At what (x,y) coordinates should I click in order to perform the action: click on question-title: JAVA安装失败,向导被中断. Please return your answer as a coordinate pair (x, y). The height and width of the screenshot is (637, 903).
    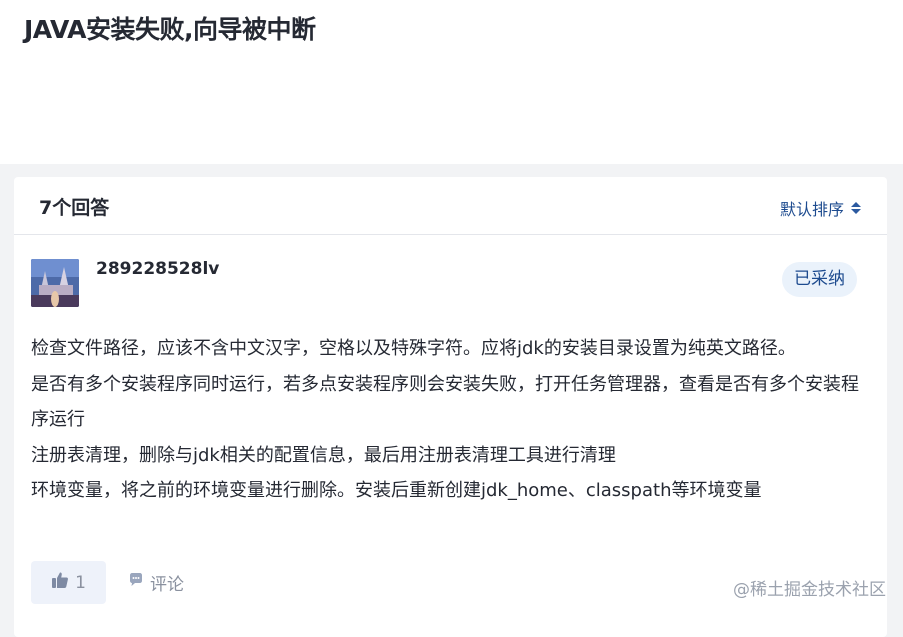
    Looking at the image, I should click on (170, 29).